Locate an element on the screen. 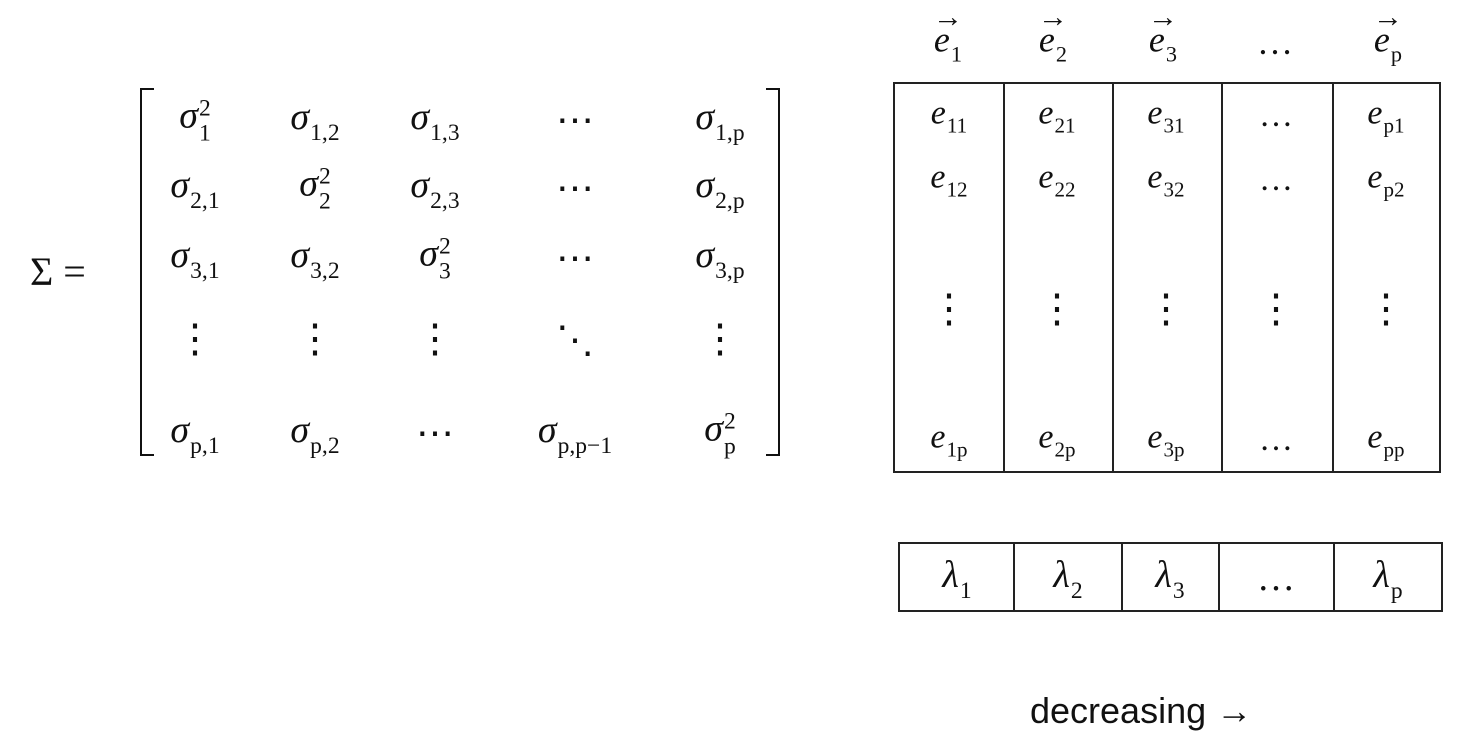 The image size is (1480, 748). eigenvalue-2: λ2 is located at coordinates (1068, 578).